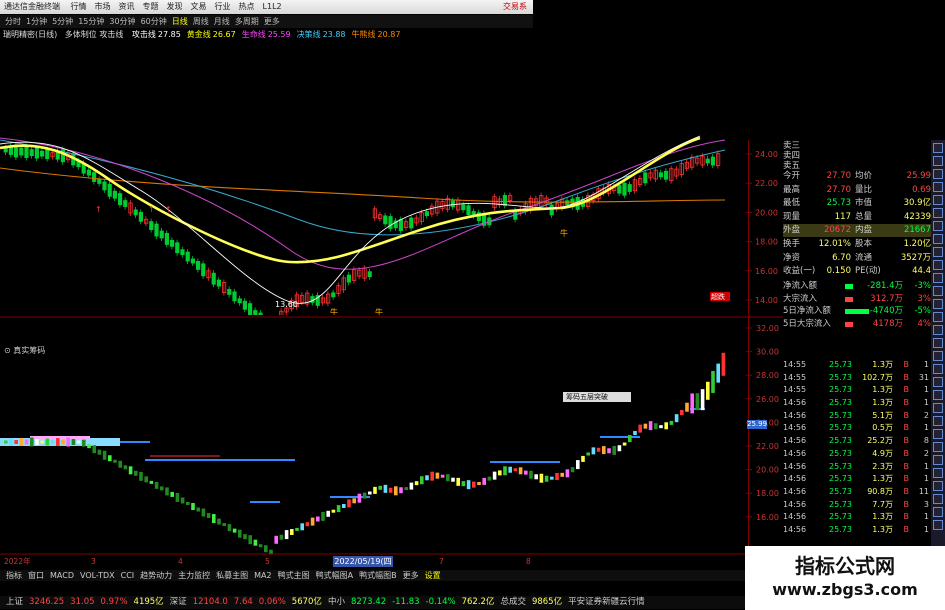 Image resolution: width=945 pixels, height=610 pixels. Describe the element at coordinates (411, 575) in the screenshot. I see `tab-indicator: 更多` at that location.